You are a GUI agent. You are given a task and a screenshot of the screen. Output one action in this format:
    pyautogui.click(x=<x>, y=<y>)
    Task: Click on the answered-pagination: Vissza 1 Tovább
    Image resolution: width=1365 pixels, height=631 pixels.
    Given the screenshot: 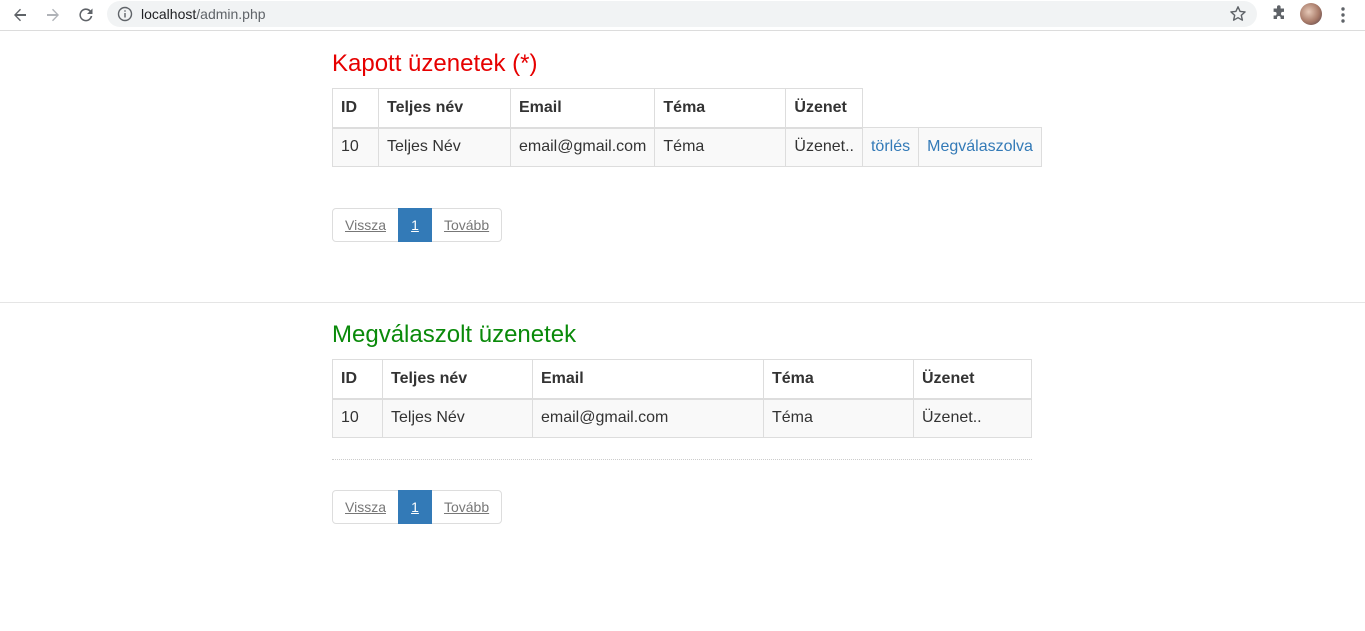 What is the action you would take?
    pyautogui.click(x=417, y=507)
    